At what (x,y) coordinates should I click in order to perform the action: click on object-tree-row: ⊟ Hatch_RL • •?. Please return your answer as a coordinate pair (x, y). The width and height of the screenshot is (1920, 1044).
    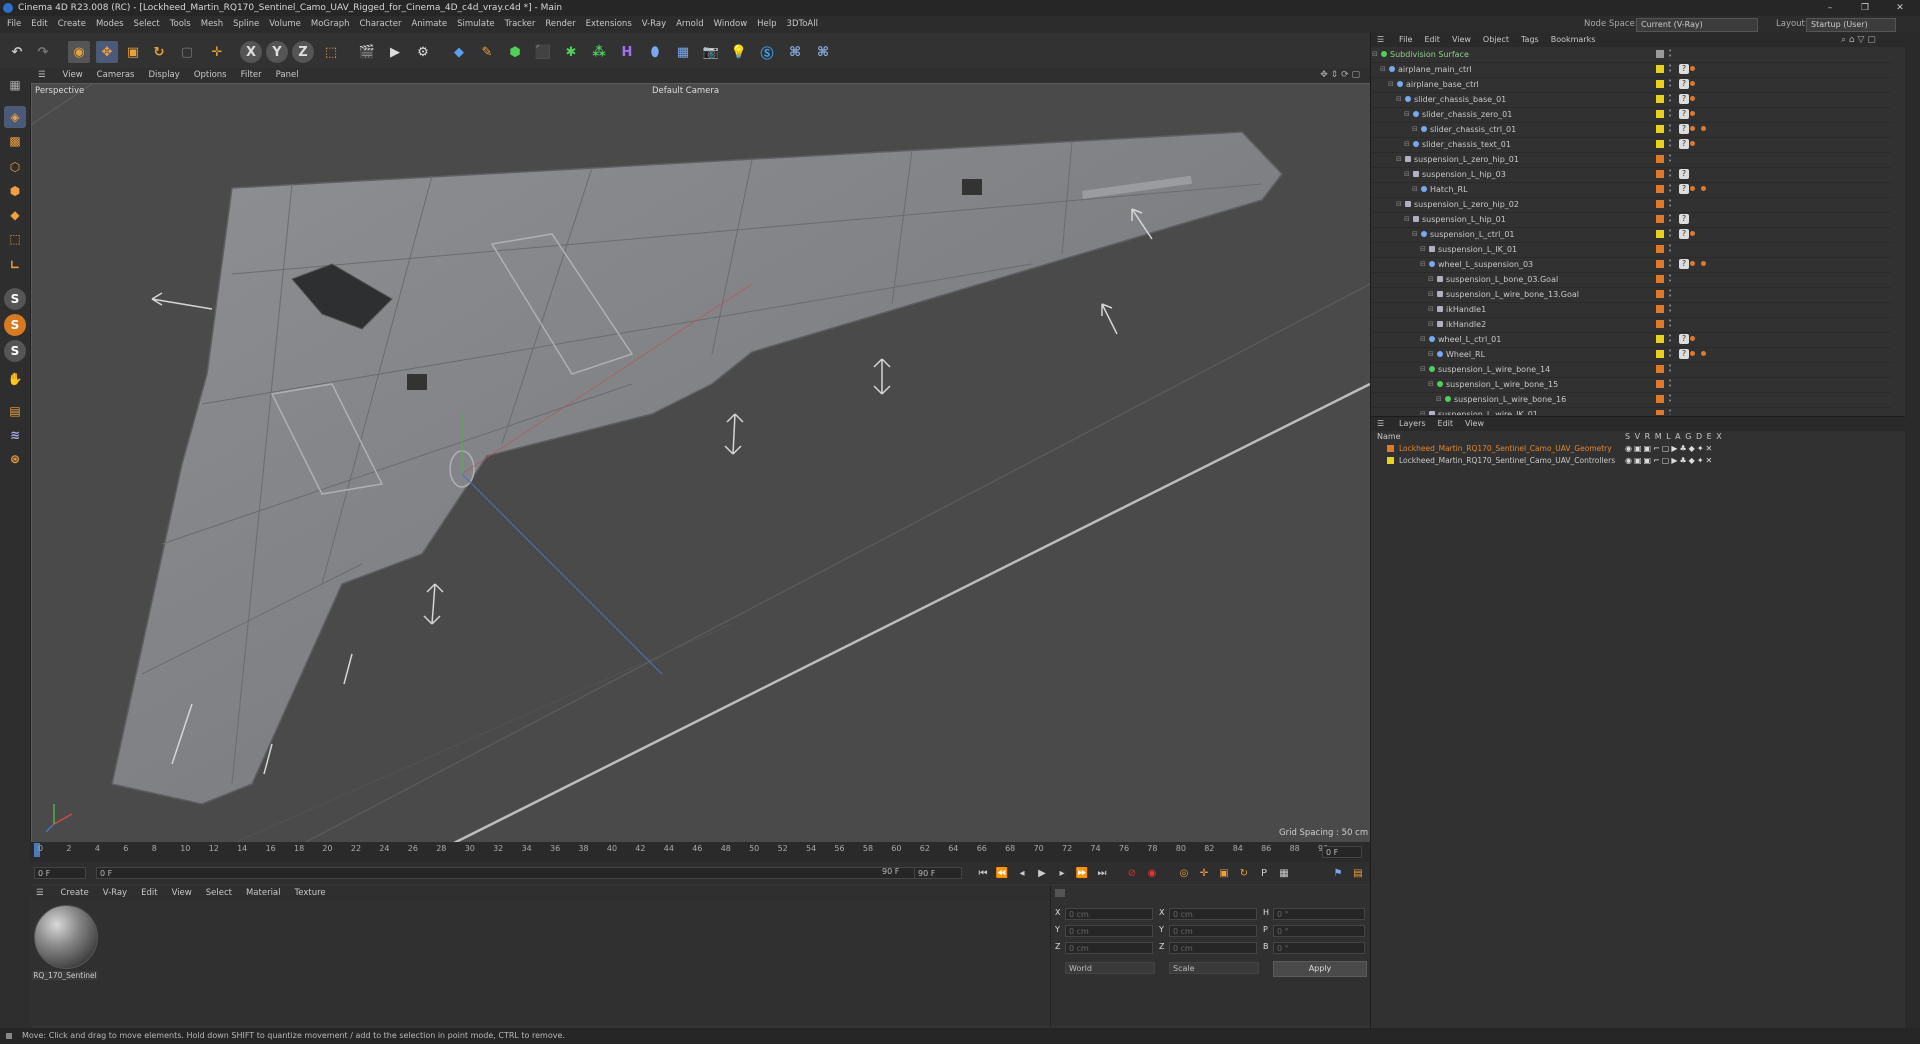
    Looking at the image, I should click on (1631, 190).